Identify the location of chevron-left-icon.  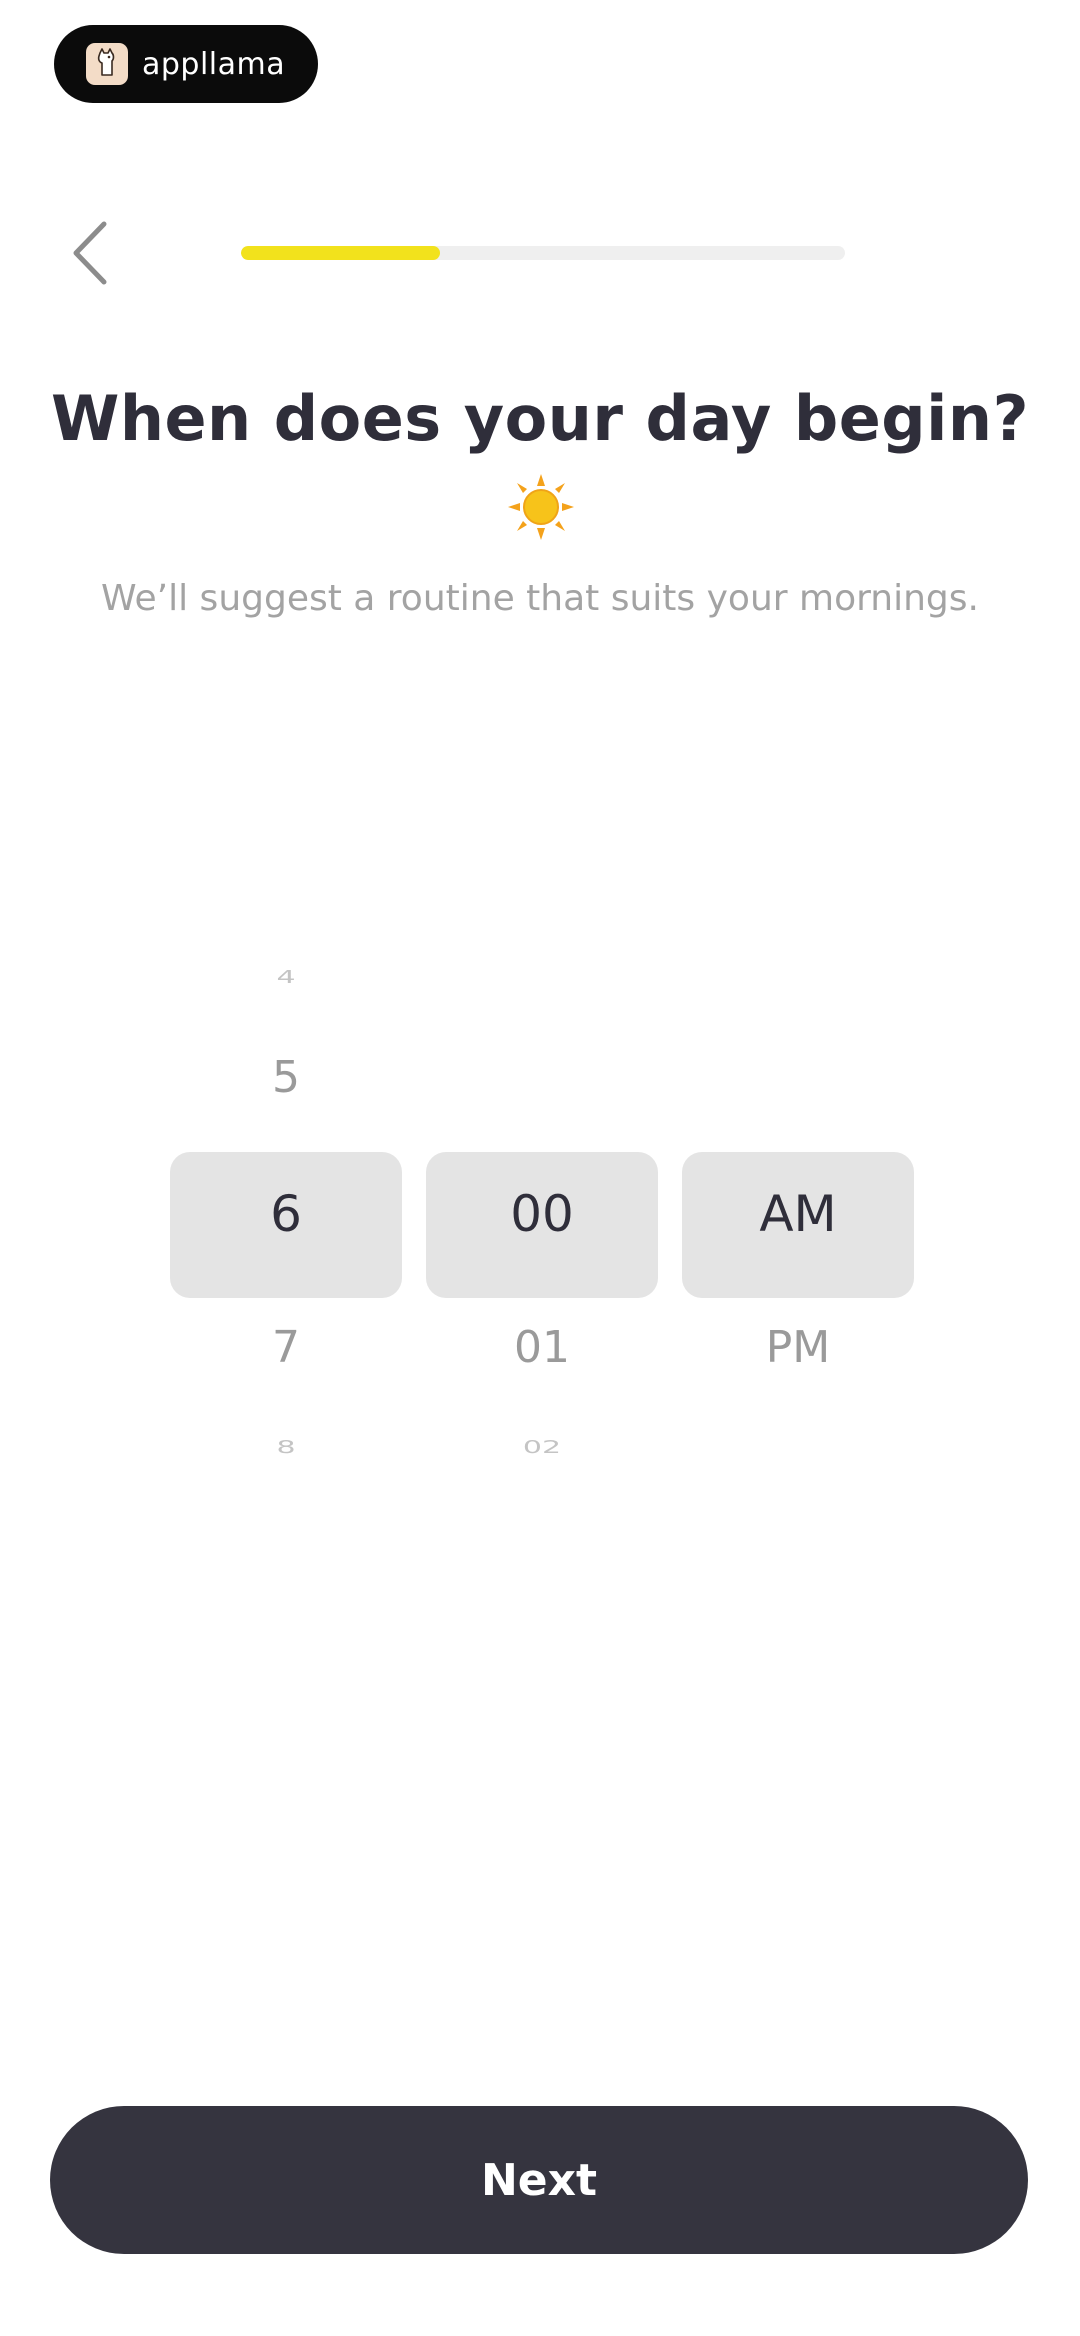
(90, 253).